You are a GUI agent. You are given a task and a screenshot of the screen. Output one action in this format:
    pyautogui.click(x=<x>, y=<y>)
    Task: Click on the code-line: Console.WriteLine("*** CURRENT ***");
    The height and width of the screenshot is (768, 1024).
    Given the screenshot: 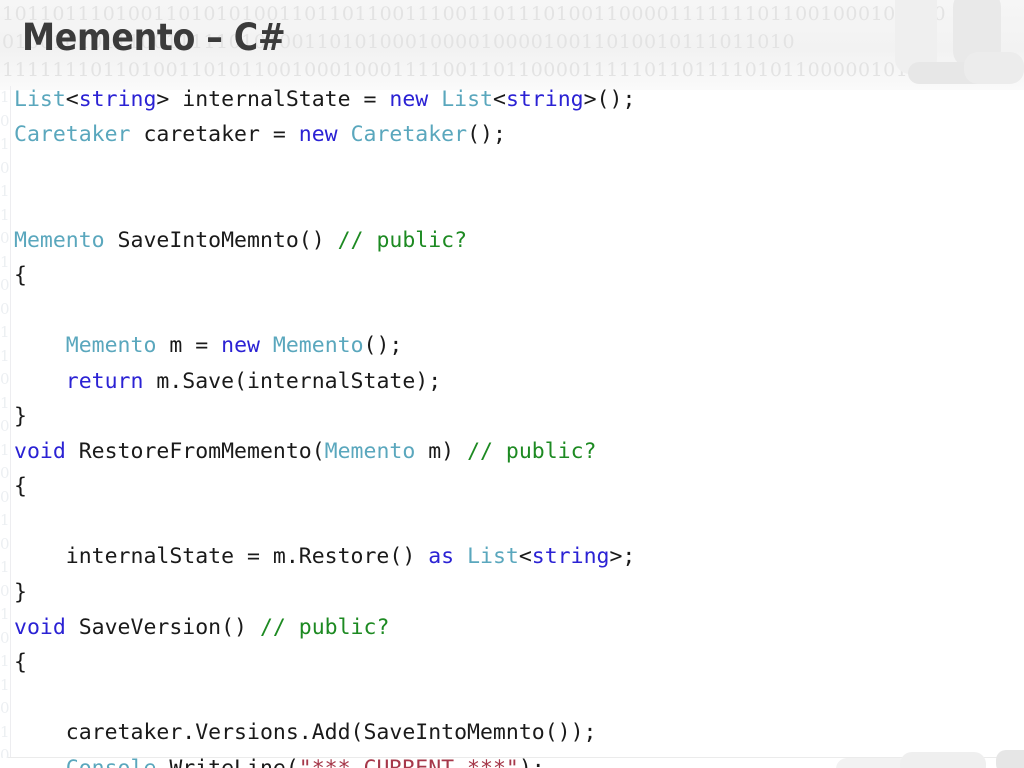 What is the action you would take?
    pyautogui.click(x=519, y=759)
    